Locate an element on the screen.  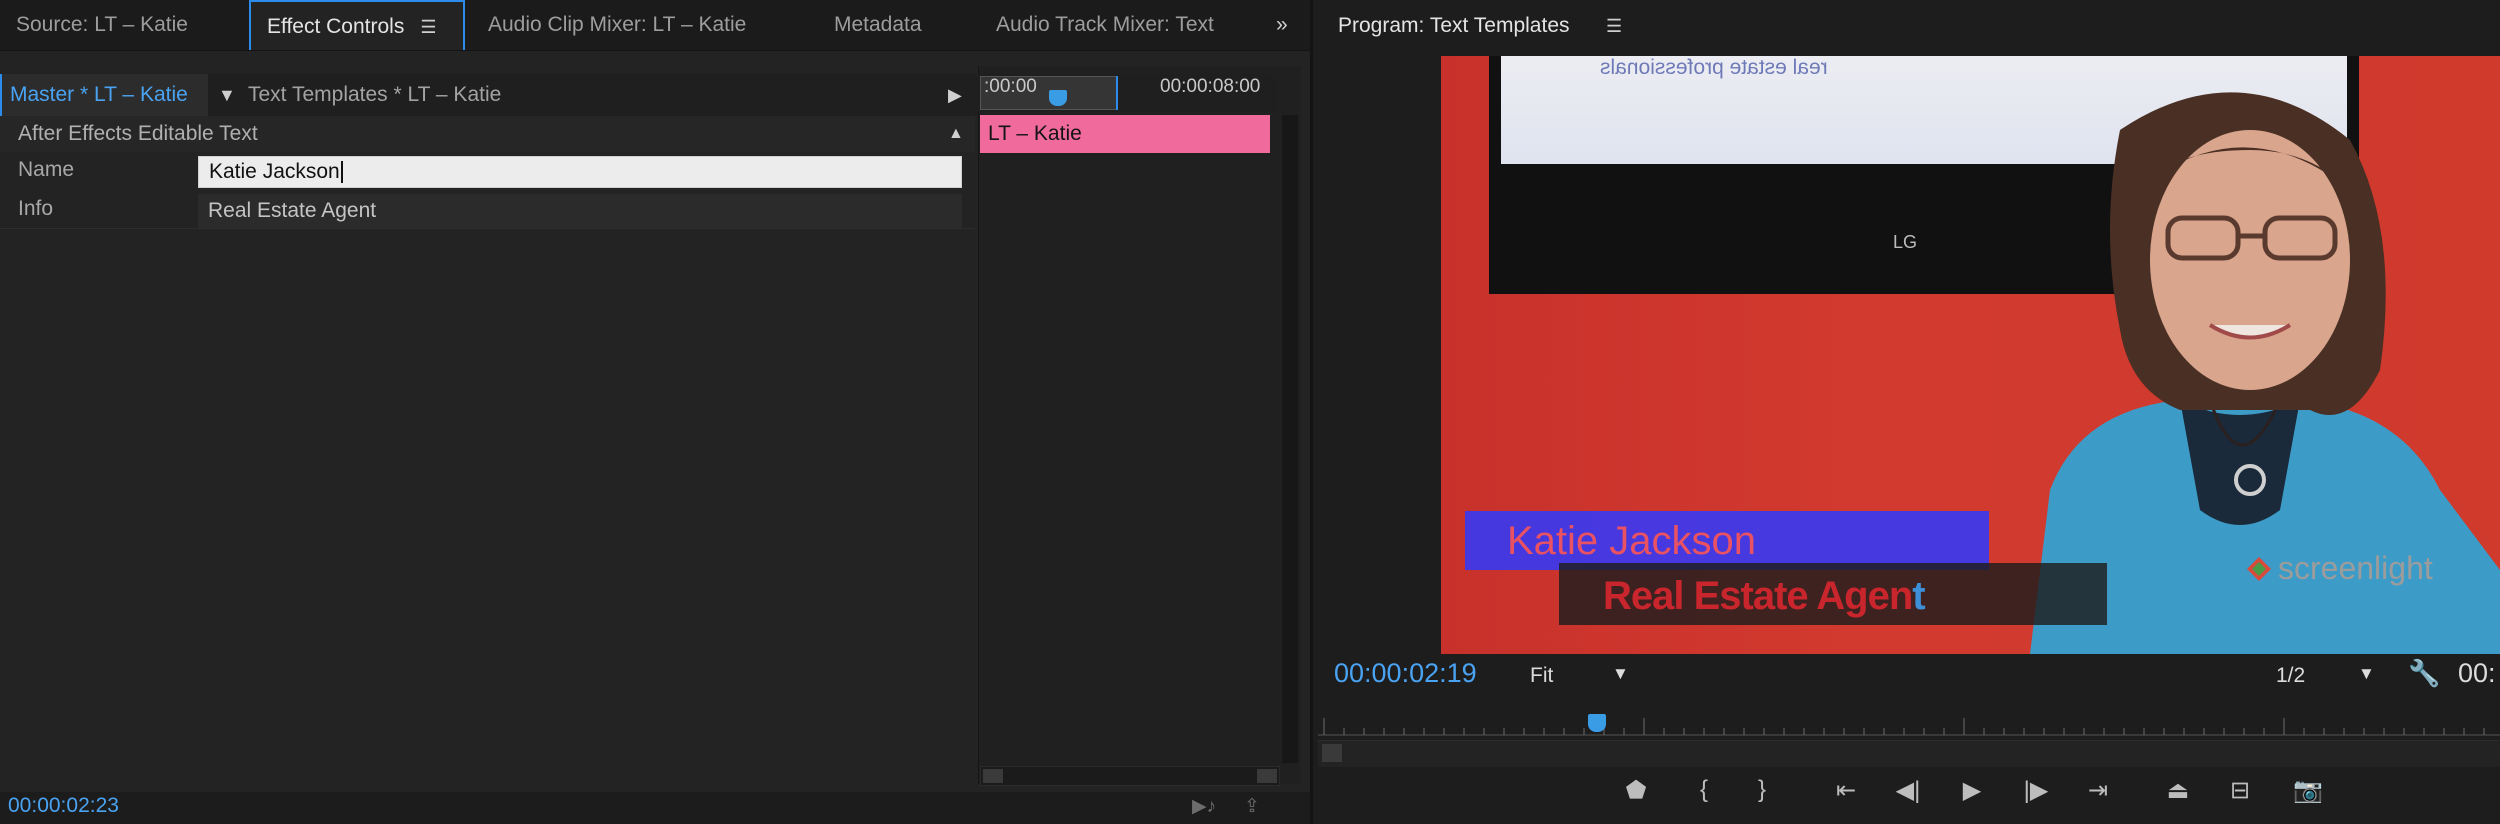
step-back-icon: ◀| is located at coordinates (1908, 790).